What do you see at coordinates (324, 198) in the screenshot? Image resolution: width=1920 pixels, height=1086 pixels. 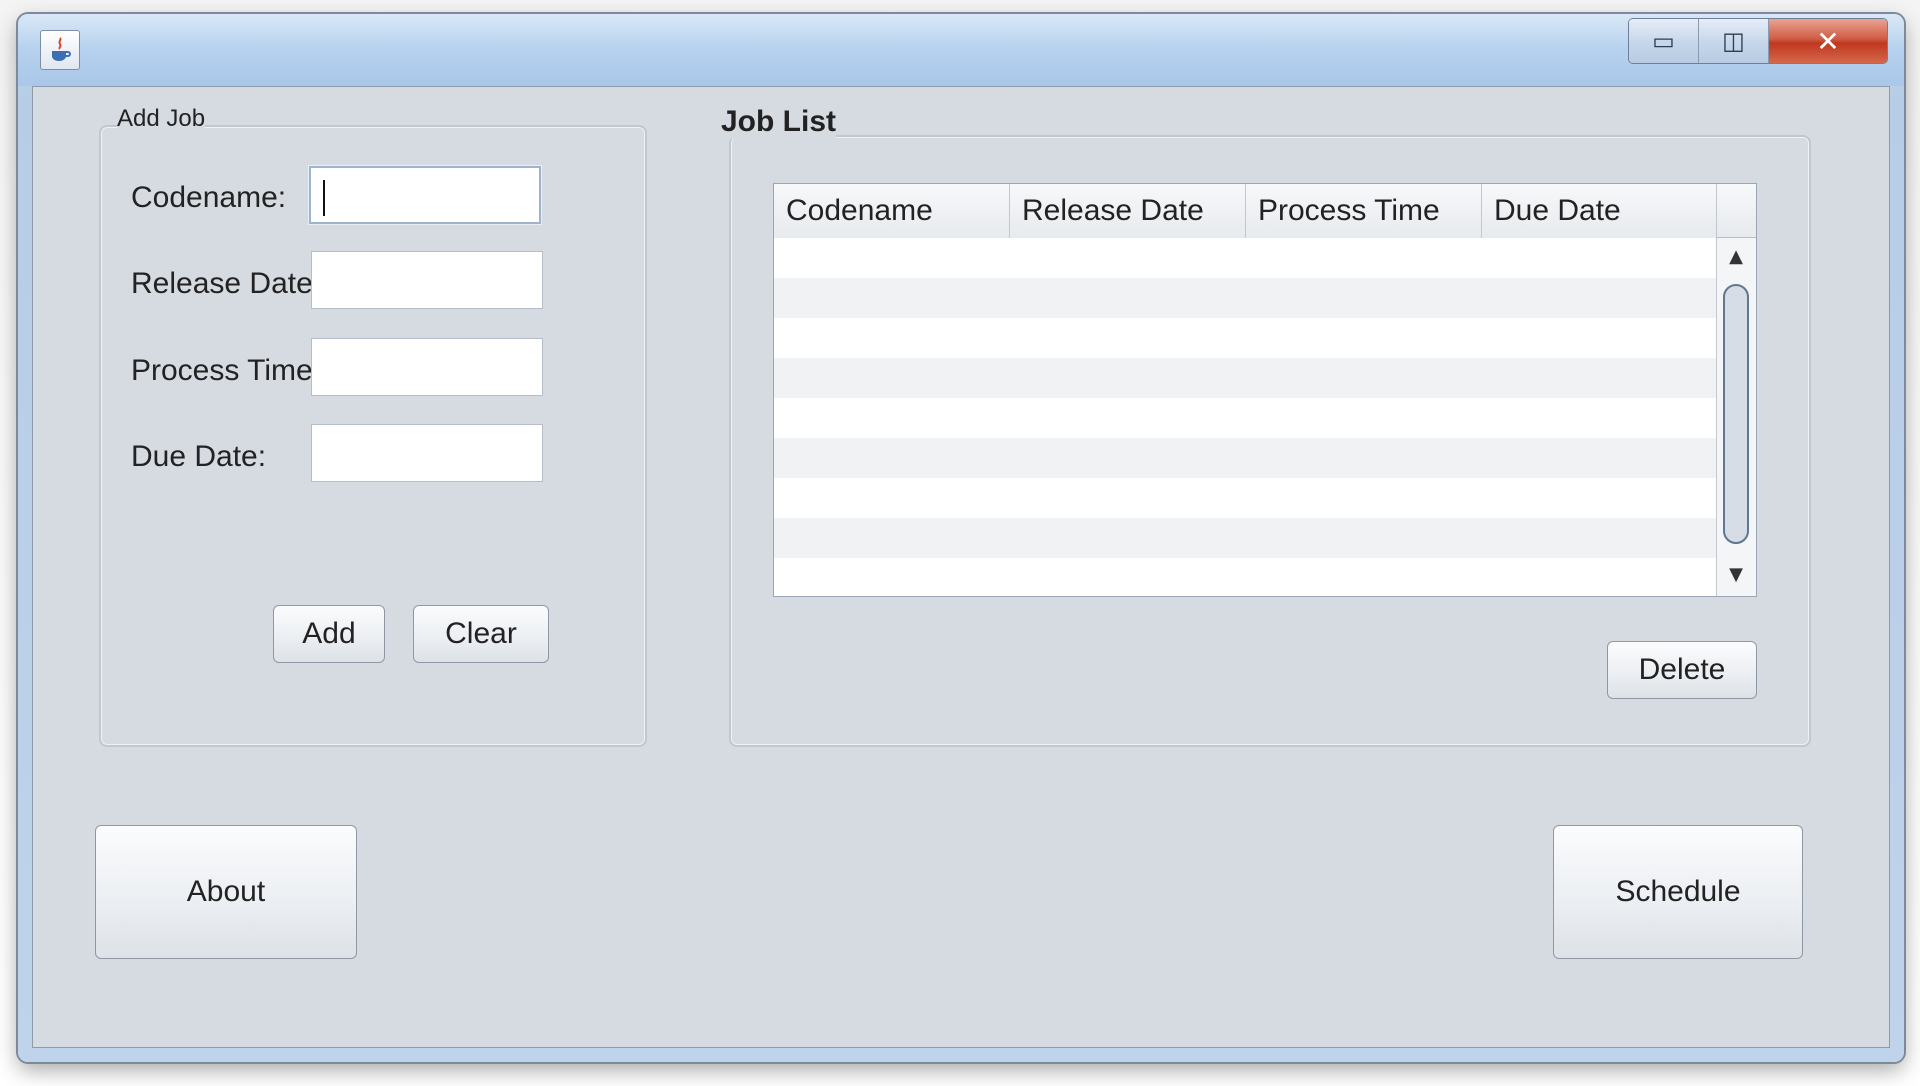 I see `text-caret` at bounding box center [324, 198].